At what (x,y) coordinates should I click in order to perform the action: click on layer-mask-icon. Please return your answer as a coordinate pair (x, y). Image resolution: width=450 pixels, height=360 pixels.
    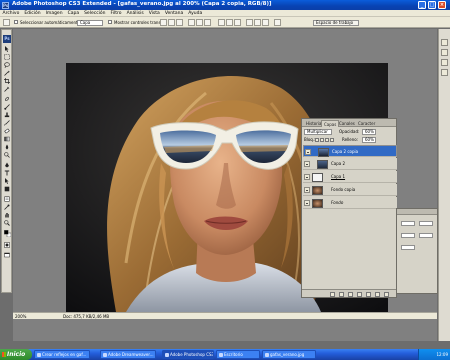
    Looking at the image, I should click on (350, 294).